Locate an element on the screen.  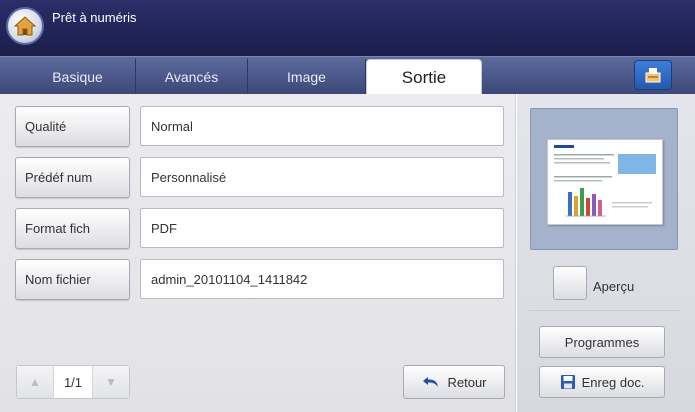
page-indicator: 1/1 is located at coordinates (73, 382).